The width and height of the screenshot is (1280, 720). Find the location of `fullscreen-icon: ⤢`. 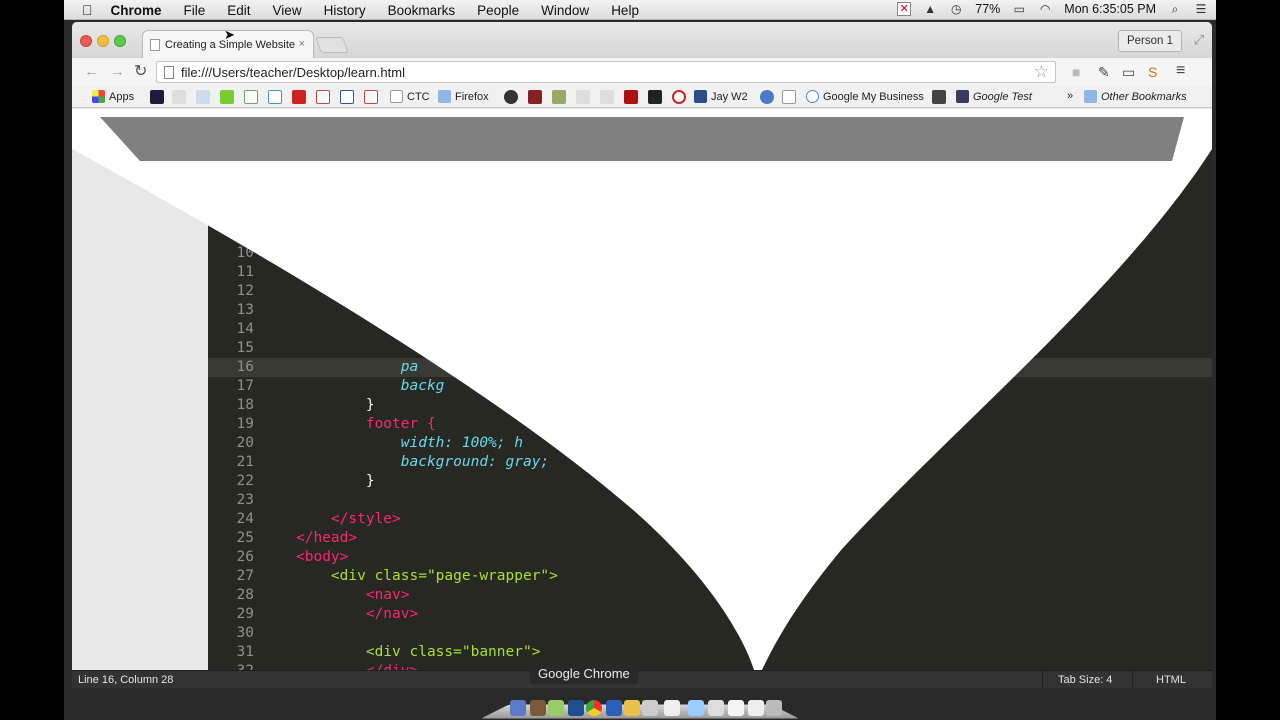

fullscreen-icon: ⤢ is located at coordinates (1199, 40).